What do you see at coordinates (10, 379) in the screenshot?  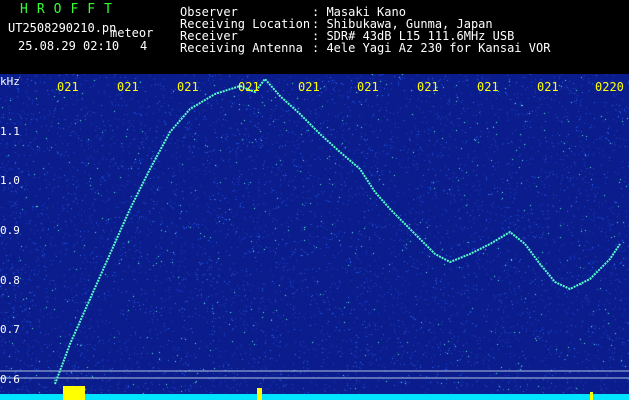 I see `y-tick-label: 0.6` at bounding box center [10, 379].